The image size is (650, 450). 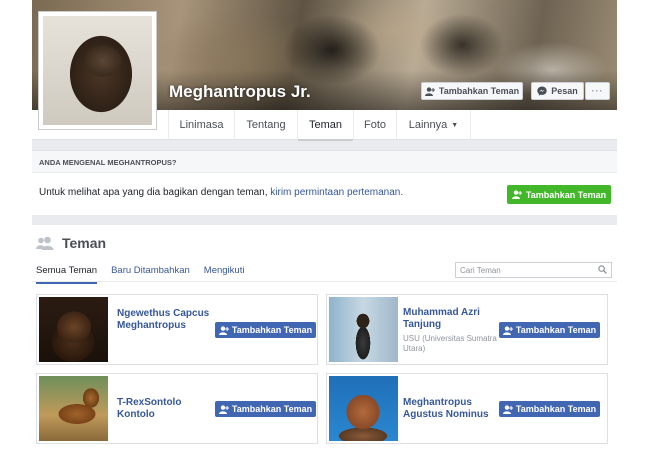 I want to click on know-person-heading: ANDA MENGENAL MEGHANTROPUS?, so click(x=324, y=162).